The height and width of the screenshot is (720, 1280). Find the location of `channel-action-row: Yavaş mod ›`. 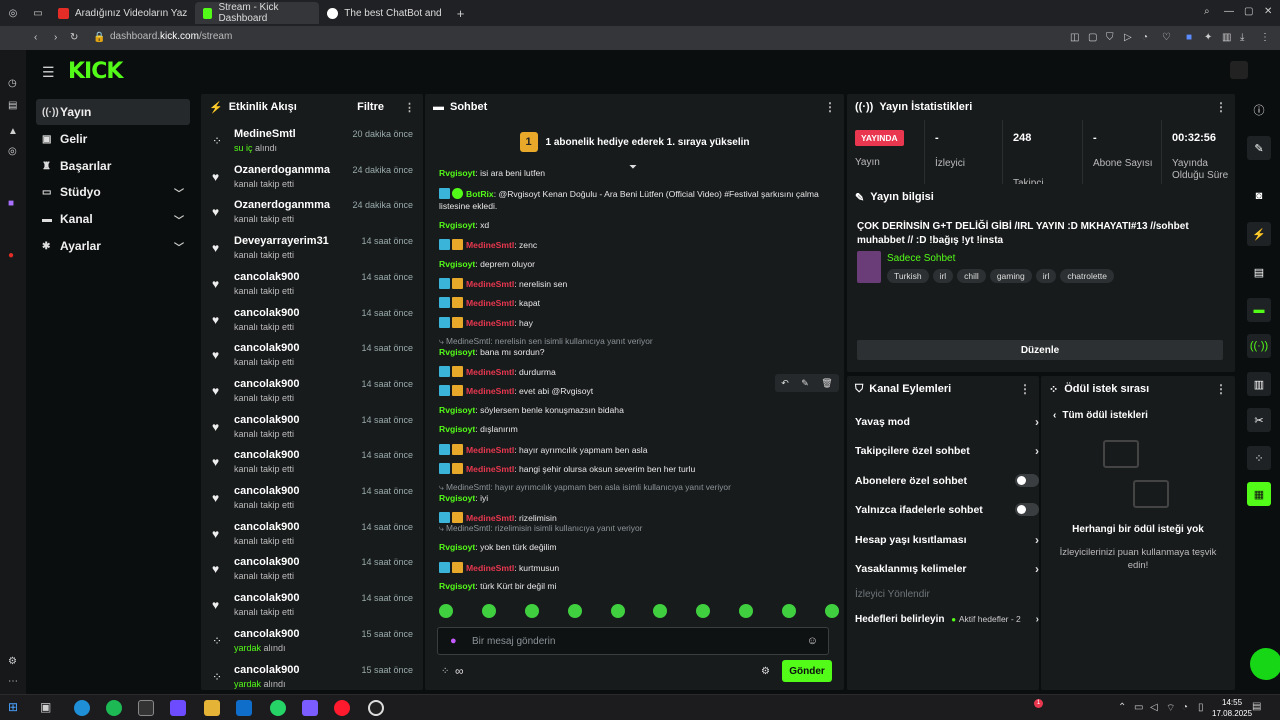

channel-action-row: Yavaş mod › is located at coordinates (947, 422).